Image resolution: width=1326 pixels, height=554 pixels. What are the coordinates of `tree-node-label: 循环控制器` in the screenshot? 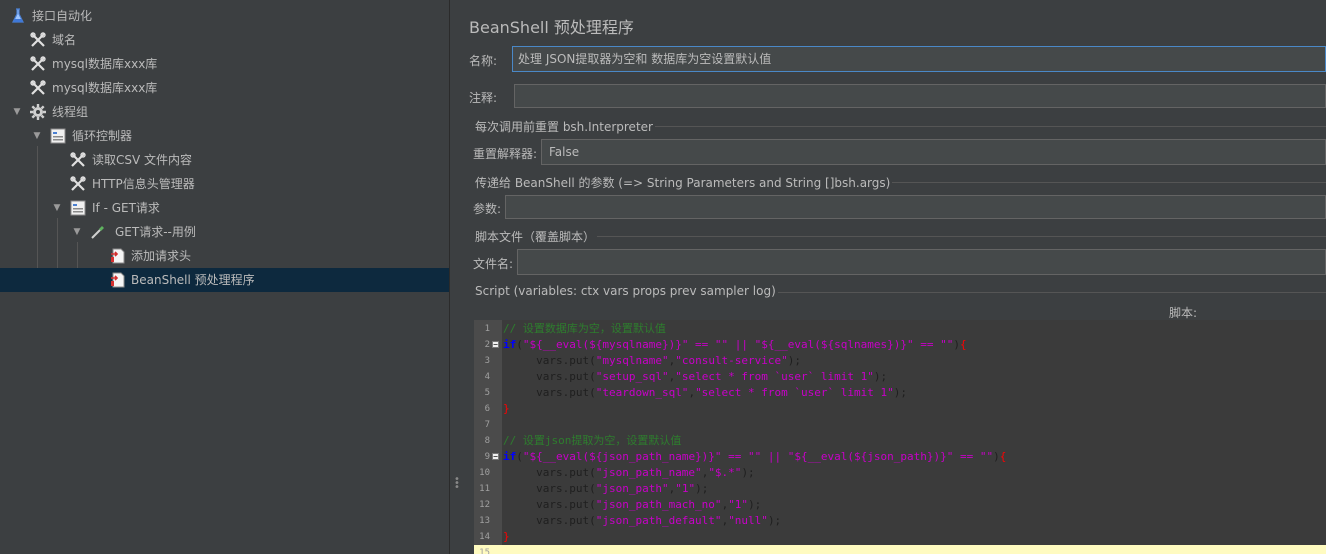 It's located at (102, 136).